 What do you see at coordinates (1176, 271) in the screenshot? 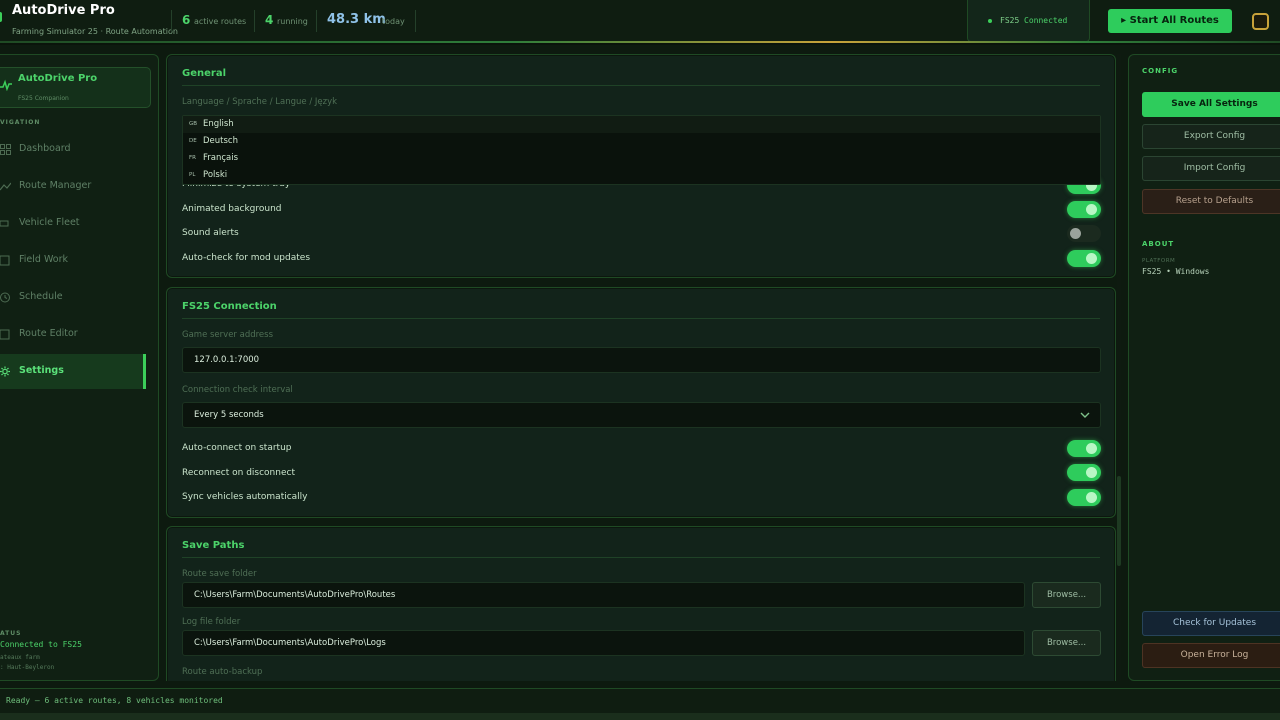
I see `platform-value: FS25 • Windows` at bounding box center [1176, 271].